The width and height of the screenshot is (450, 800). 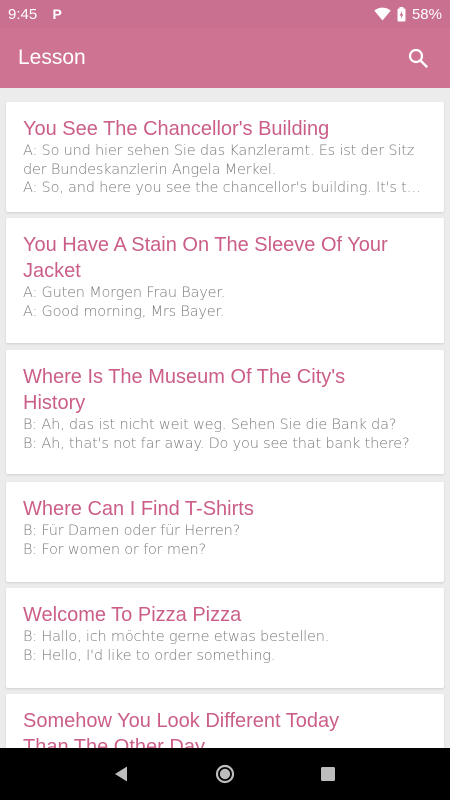 I want to click on nav-recents-button, so click(x=328, y=774).